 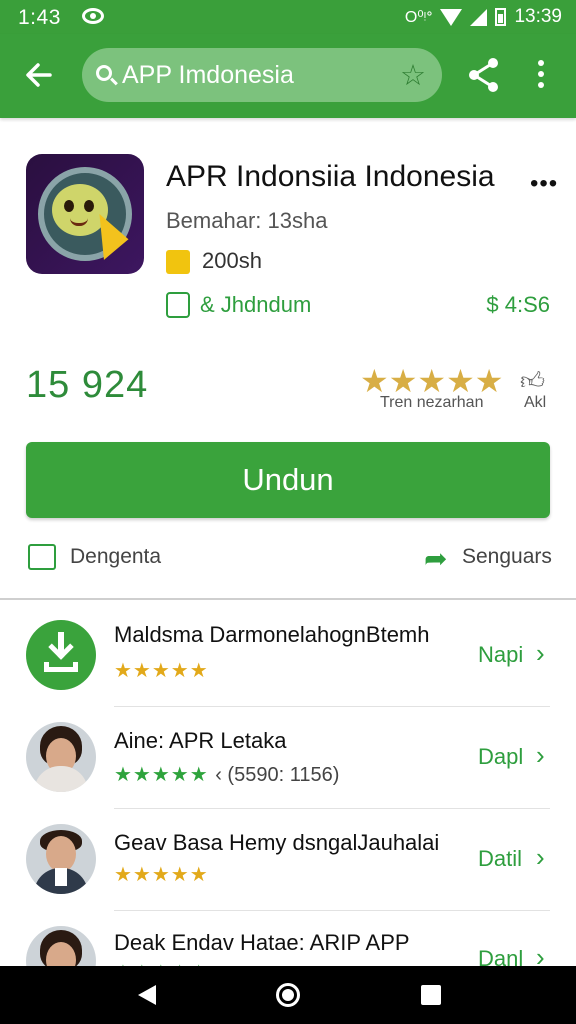 What do you see at coordinates (432, 402) in the screenshot?
I see `stars-caption: Tren nezarhan` at bounding box center [432, 402].